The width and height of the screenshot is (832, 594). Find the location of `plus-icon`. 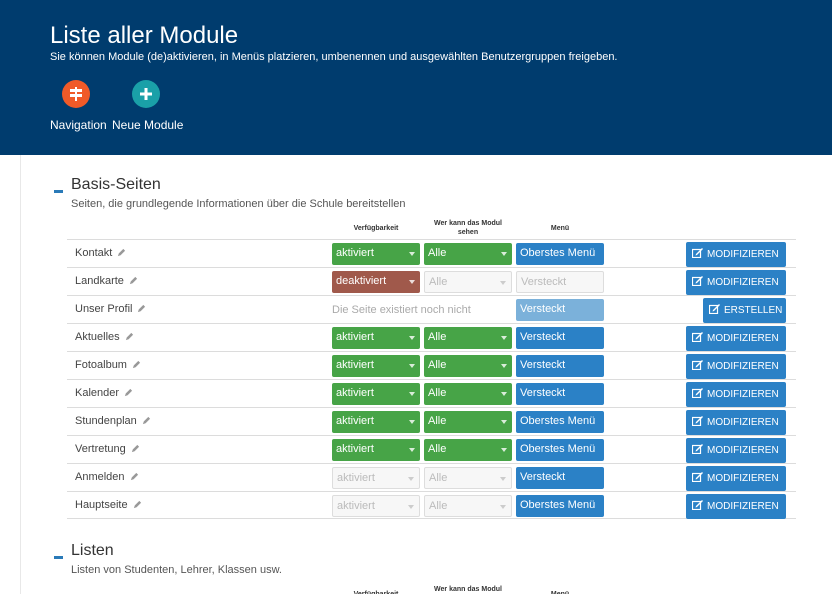

plus-icon is located at coordinates (146, 94).